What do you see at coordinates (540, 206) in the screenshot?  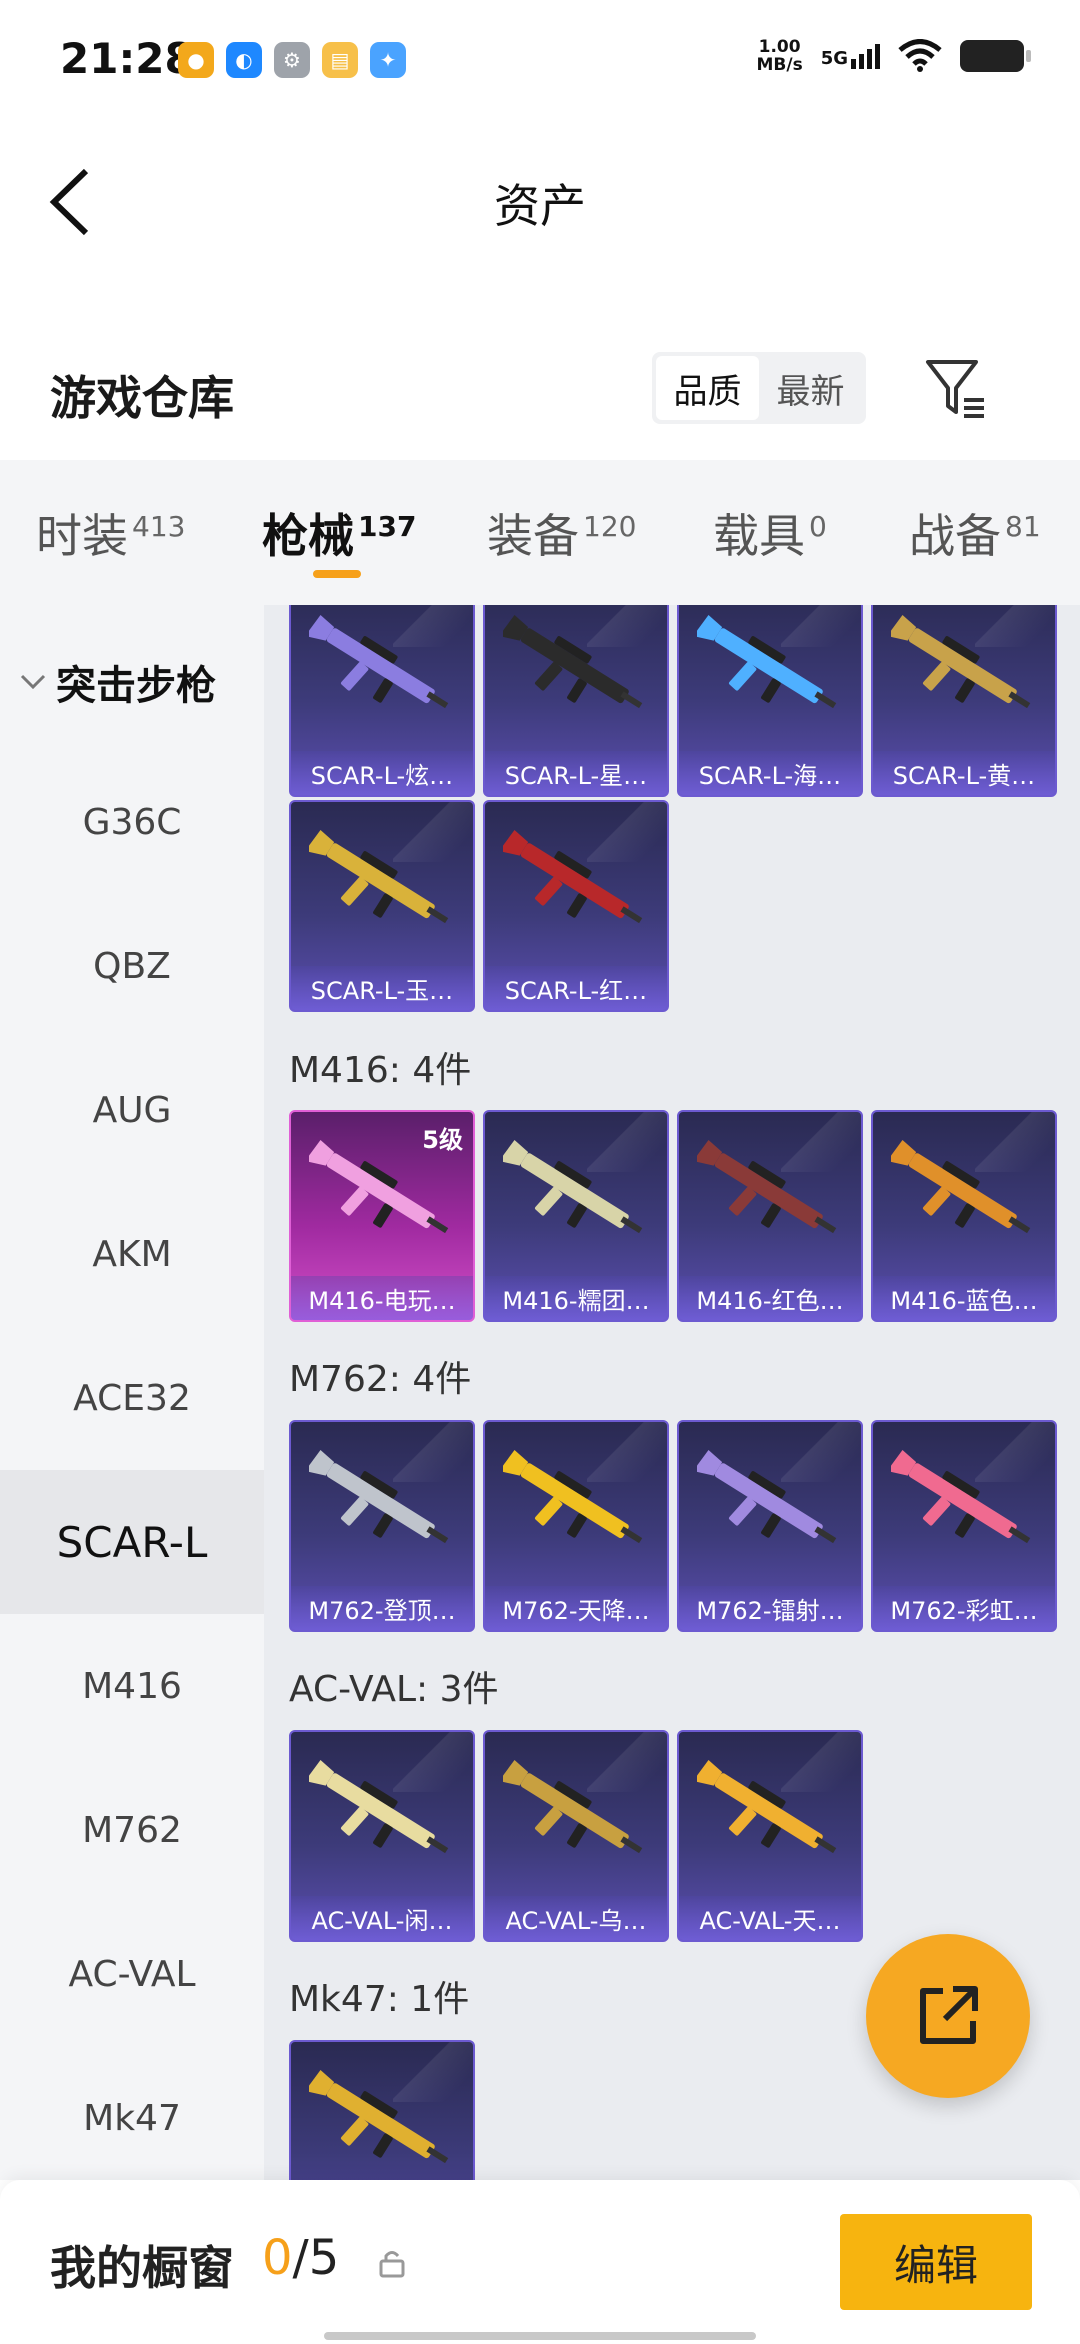 I see `page-title: 资产` at bounding box center [540, 206].